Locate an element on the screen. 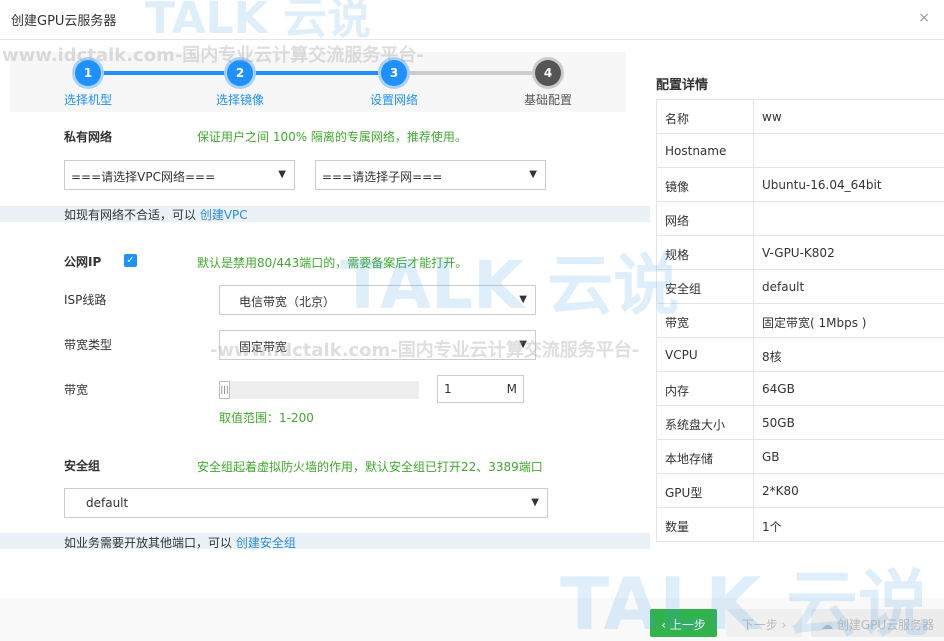 Image resolution: width=944 pixels, height=641 pixels. subnet-select: ===请选择子网=== ▼ is located at coordinates (430, 175).